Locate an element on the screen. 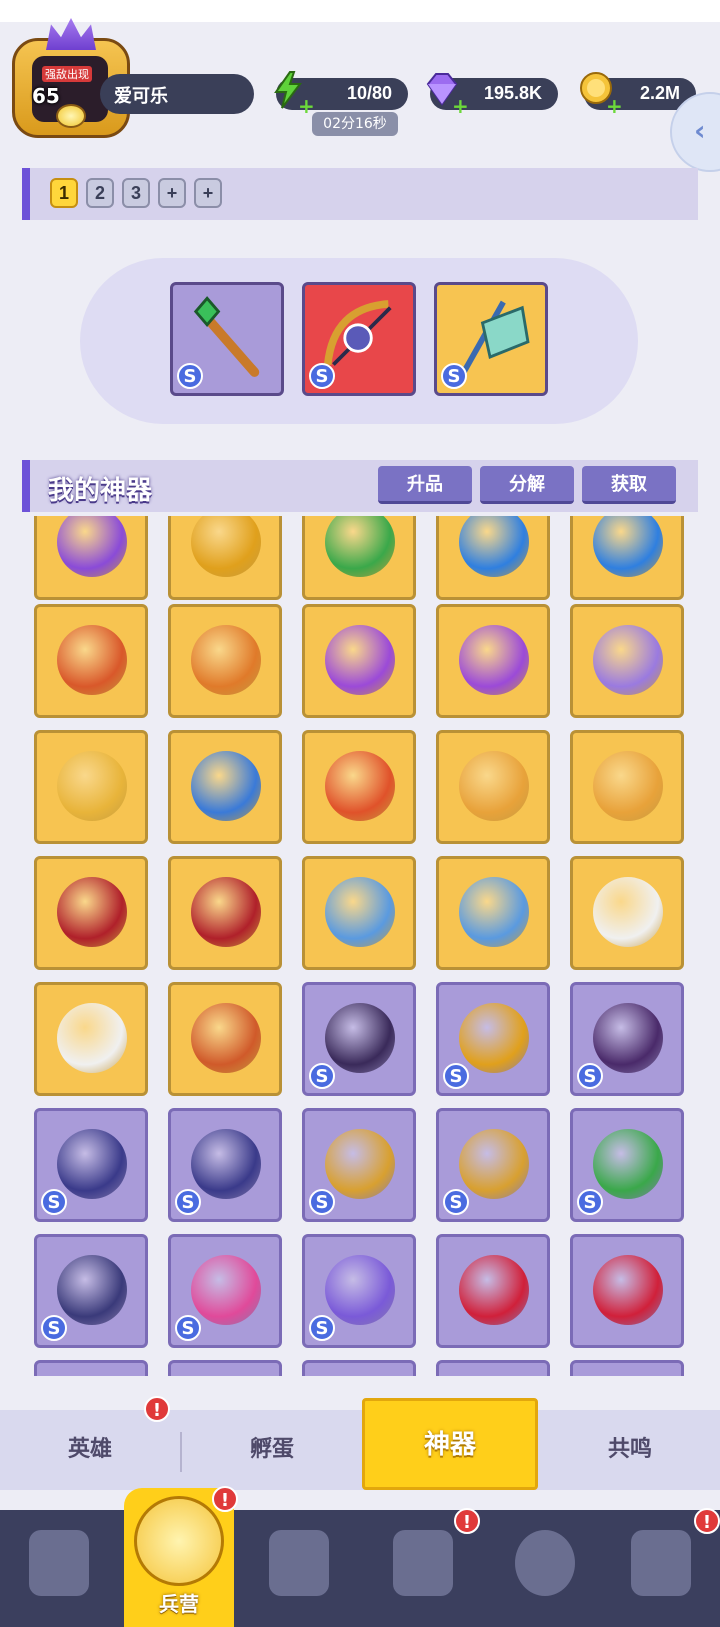  add-gems-icon: + is located at coordinates (460, 106).